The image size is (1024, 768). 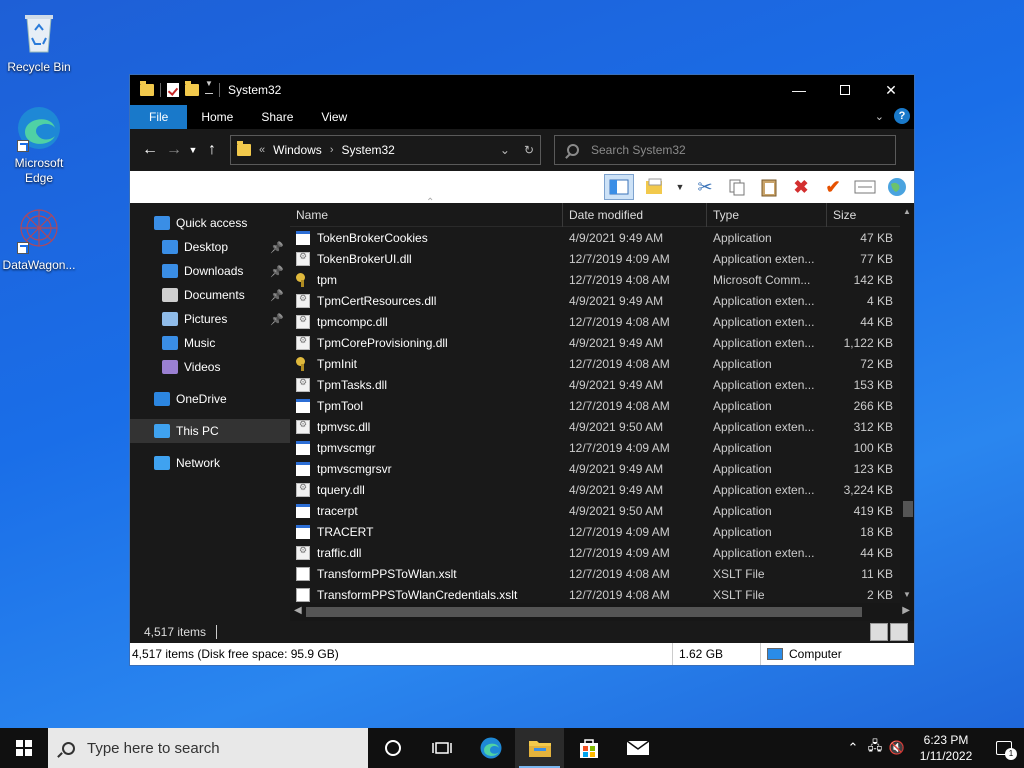 I want to click on dll-file-icon, so click(x=303, y=426).